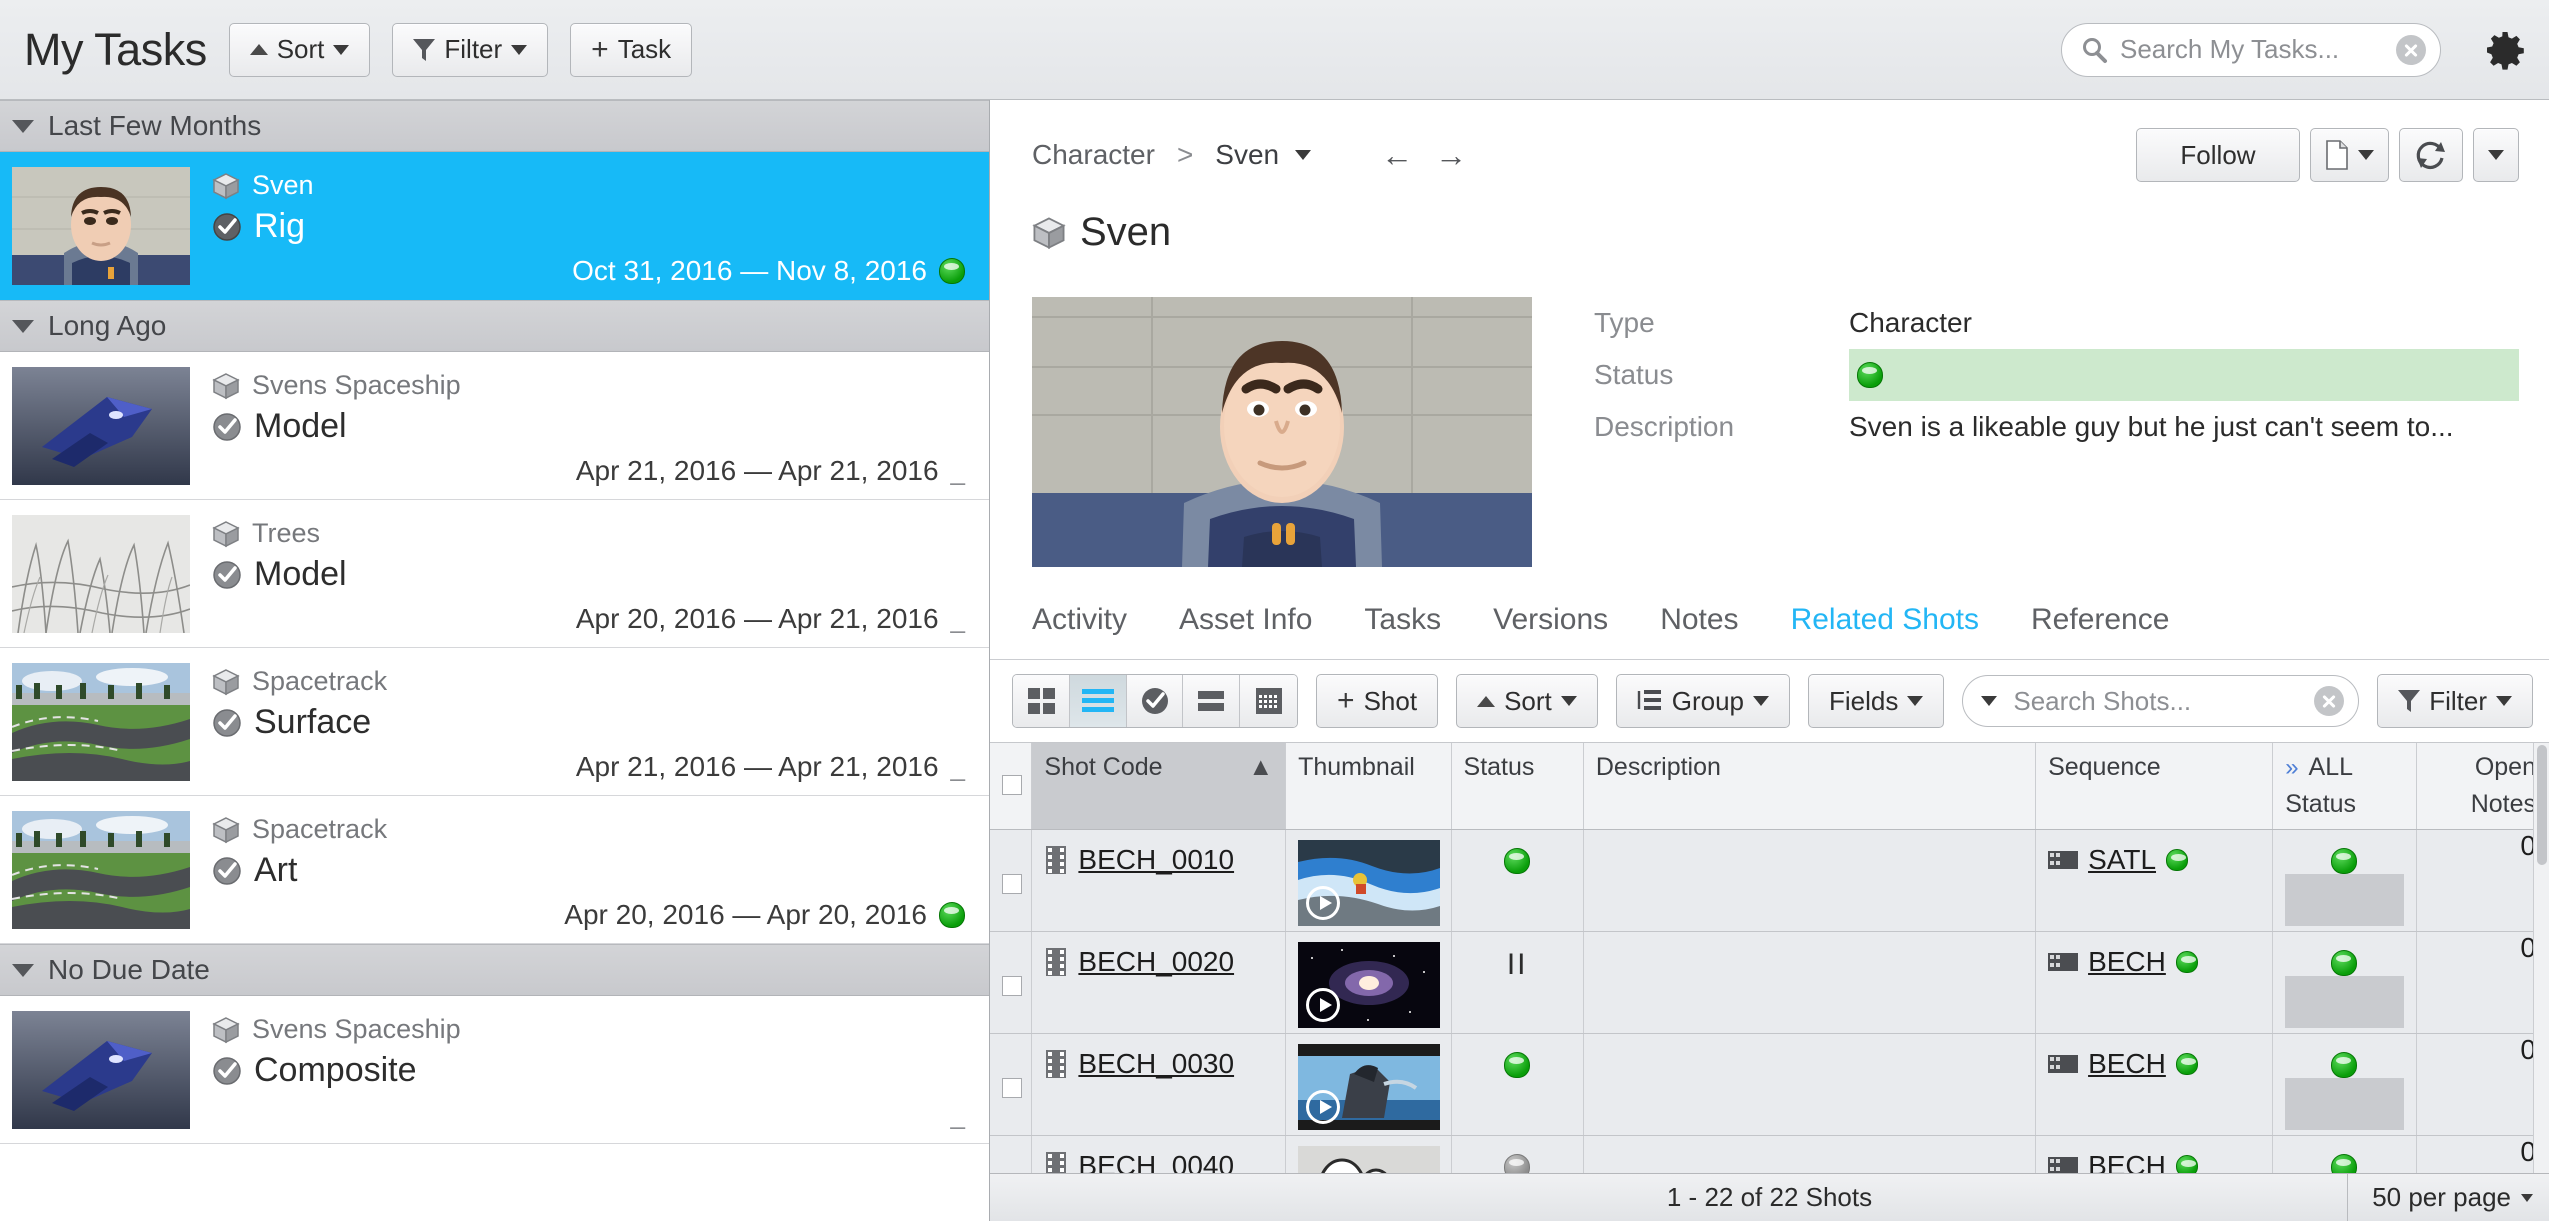 The height and width of the screenshot is (1221, 2549). I want to click on task-entity-name: Trees, so click(286, 533).